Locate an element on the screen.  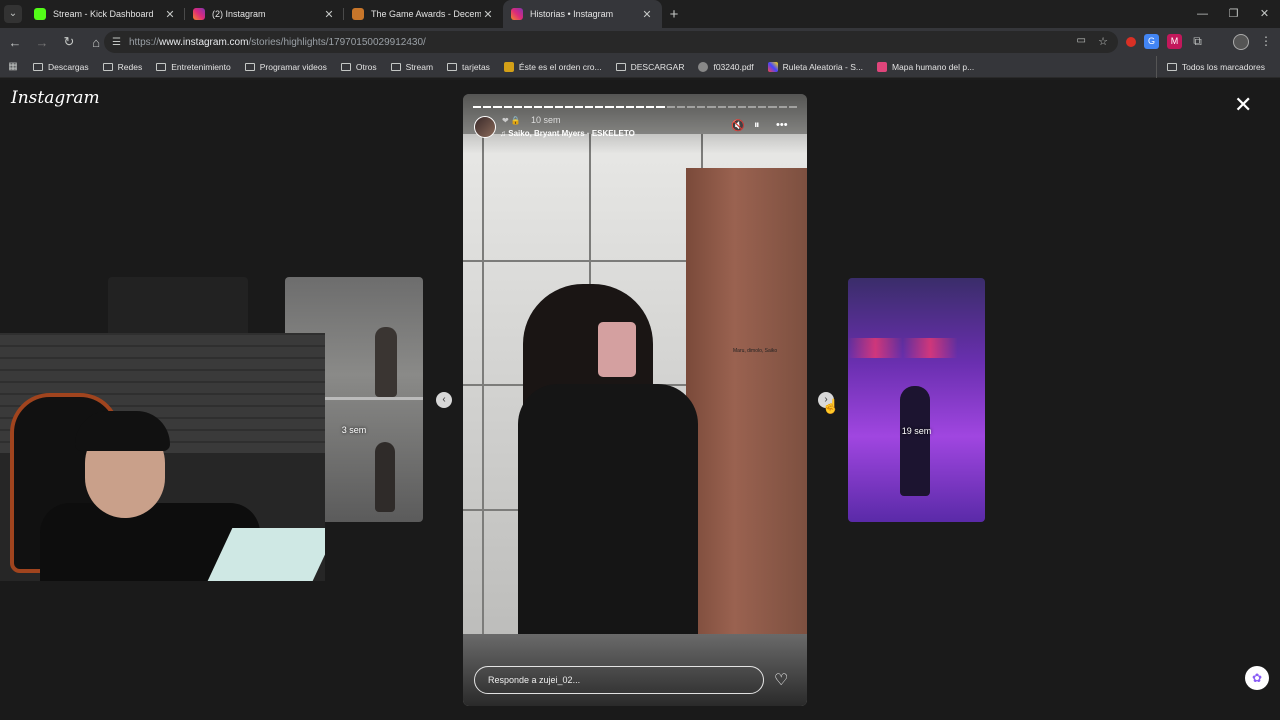
more-options-icon: ••• is located at coordinates (782, 125).